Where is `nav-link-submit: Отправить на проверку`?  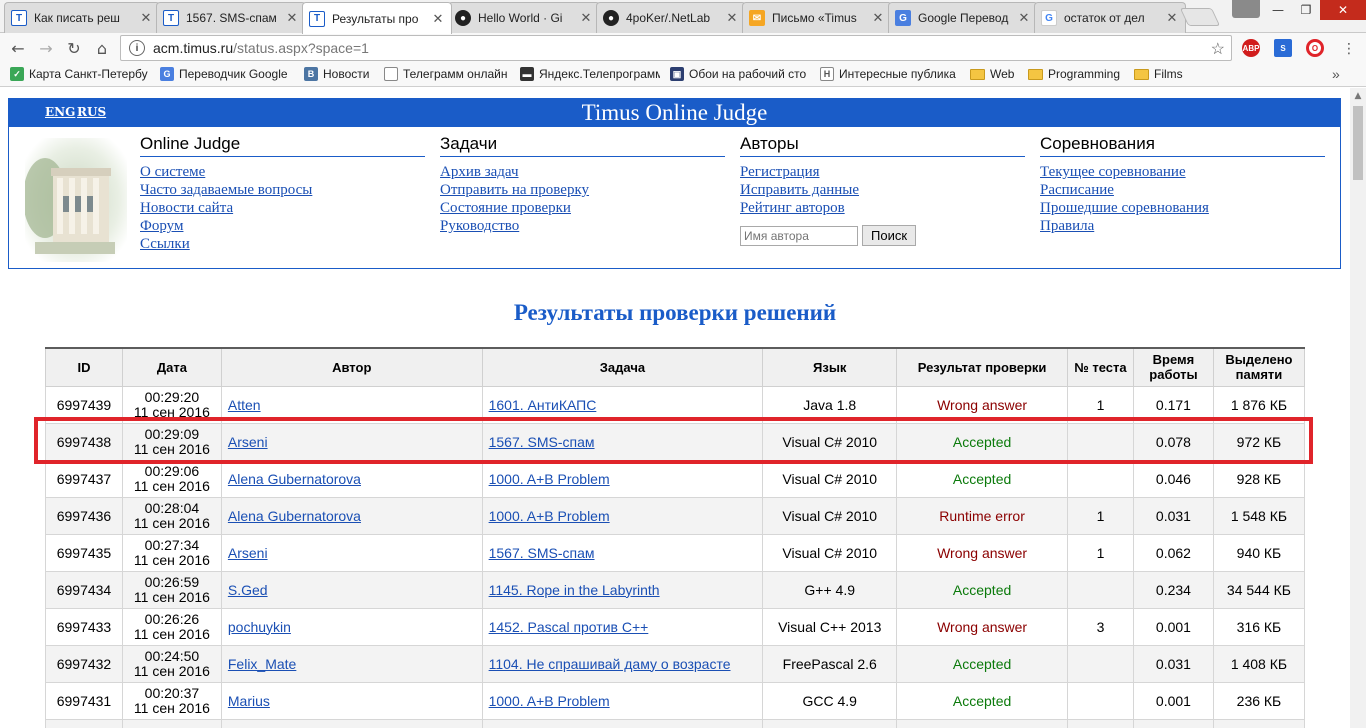
nav-link-submit: Отправить на проверку is located at coordinates (582, 190).